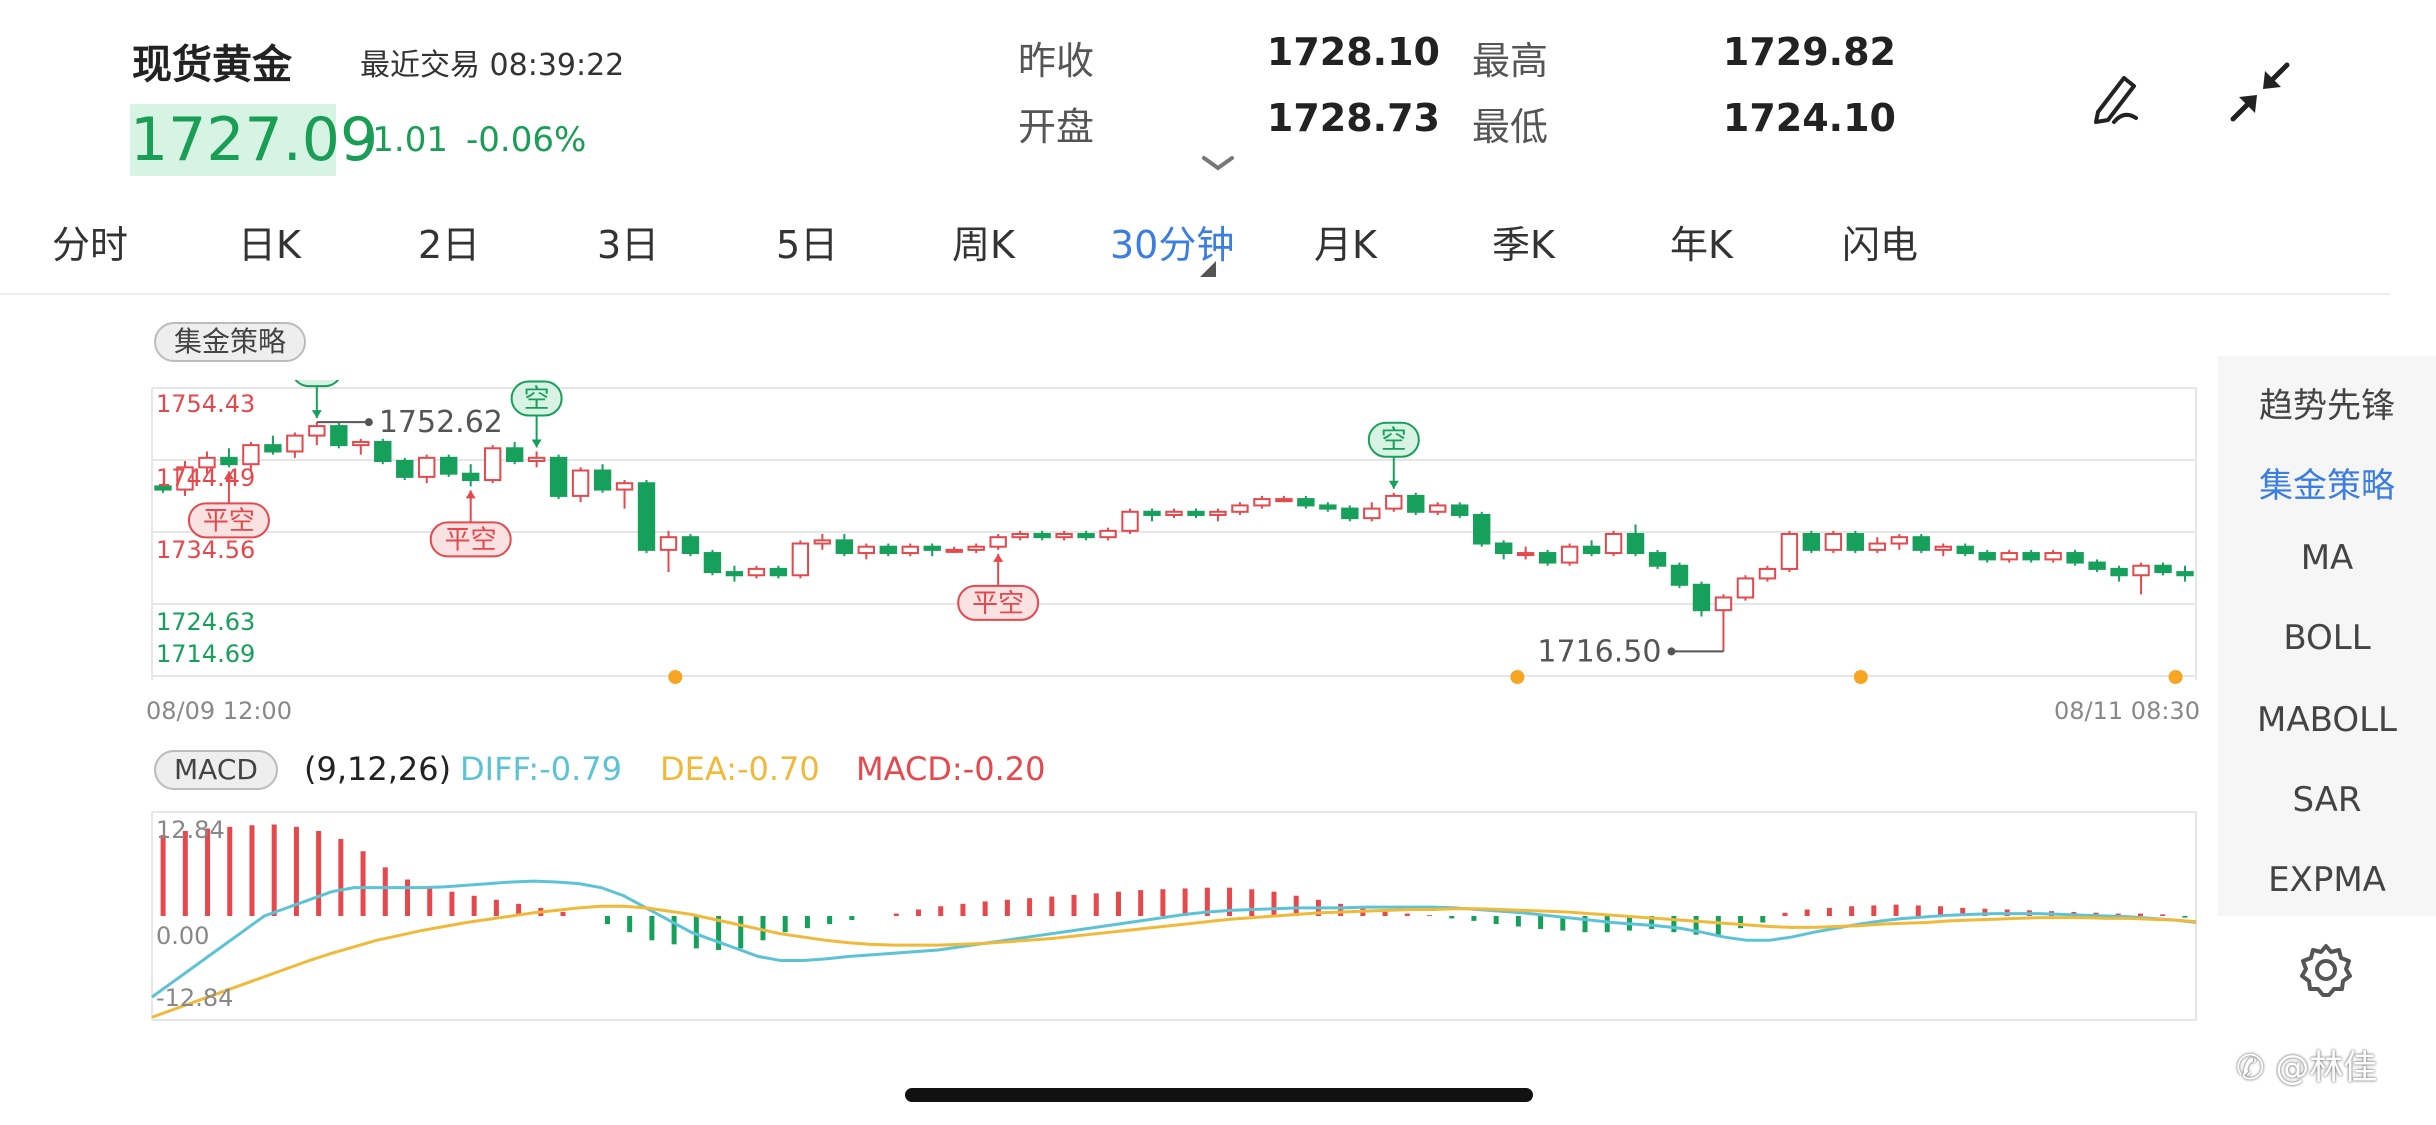 The image size is (2436, 1125). What do you see at coordinates (212, 65) in the screenshot?
I see `instrument-title: 现货黄金` at bounding box center [212, 65].